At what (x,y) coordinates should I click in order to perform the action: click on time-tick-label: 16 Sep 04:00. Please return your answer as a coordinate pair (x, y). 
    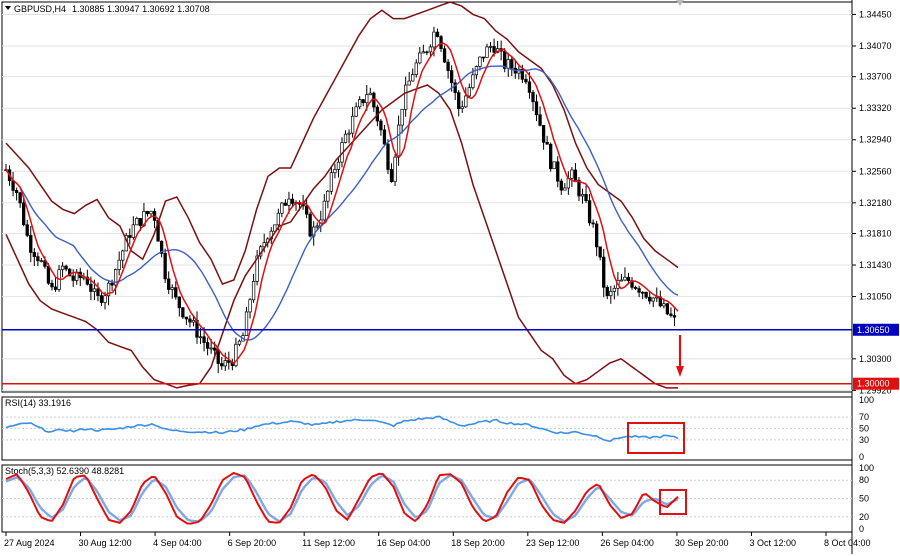
    Looking at the image, I should click on (404, 543).